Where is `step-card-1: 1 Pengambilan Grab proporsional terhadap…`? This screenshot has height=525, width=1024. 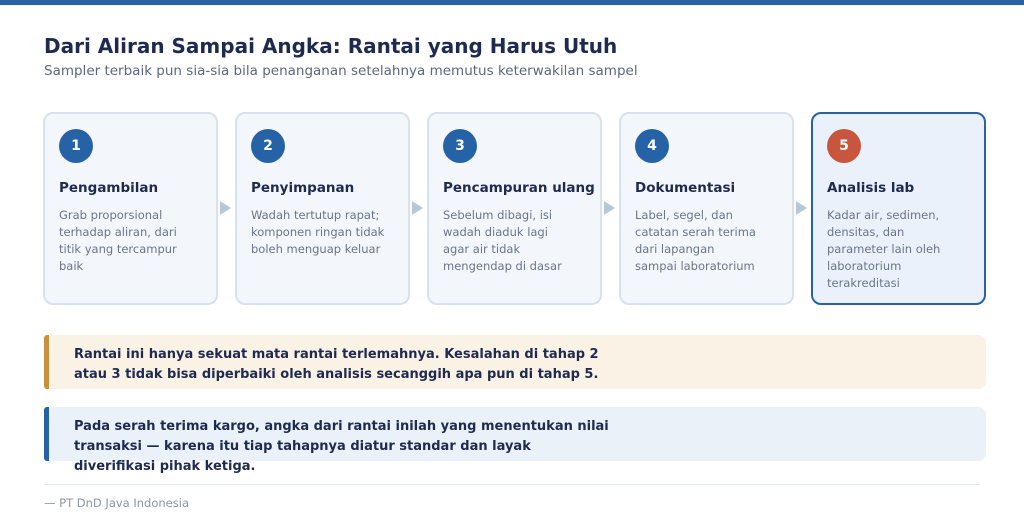 step-card-1: 1 Pengambilan Grab proporsional terhadap… is located at coordinates (130, 208).